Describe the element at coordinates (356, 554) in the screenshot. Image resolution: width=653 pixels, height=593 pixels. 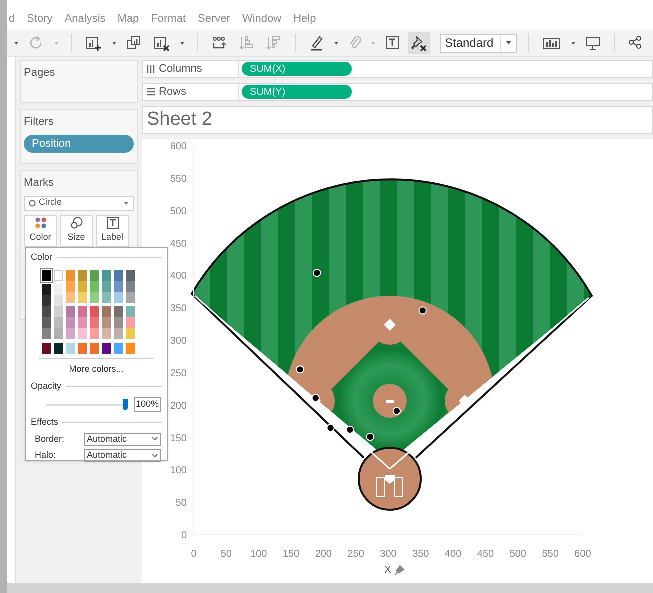
I see `axis-tick-label: 250` at that location.